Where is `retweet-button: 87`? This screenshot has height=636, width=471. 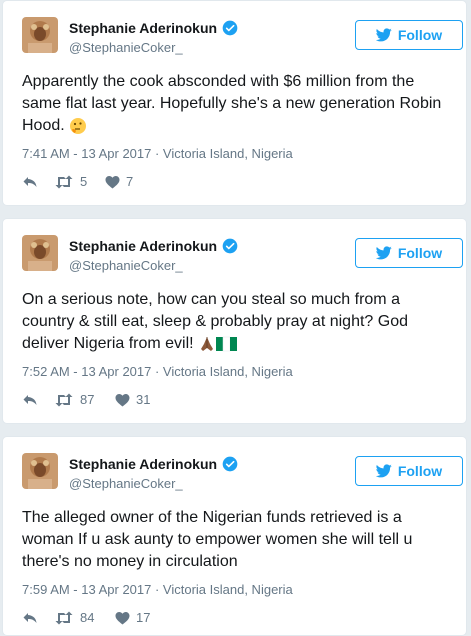 retweet-button: 87 is located at coordinates (84, 399).